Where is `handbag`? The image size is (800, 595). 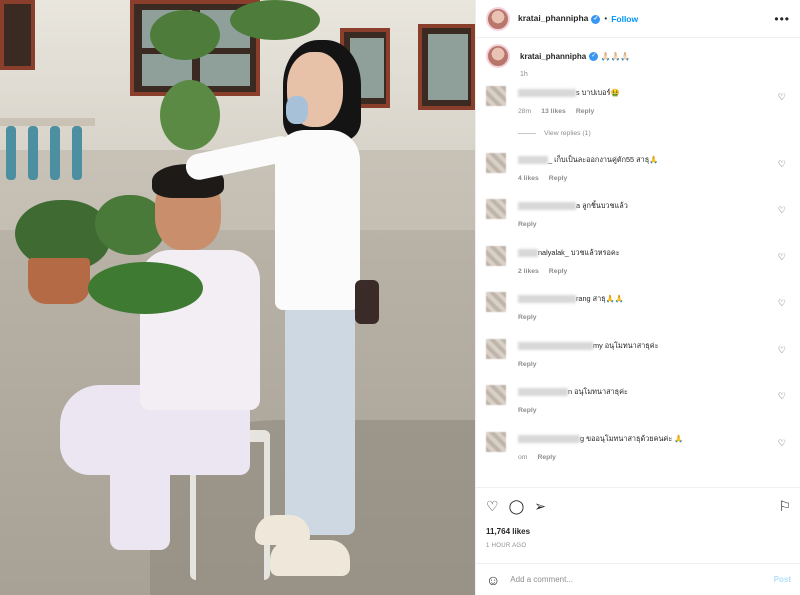 handbag is located at coordinates (367, 302).